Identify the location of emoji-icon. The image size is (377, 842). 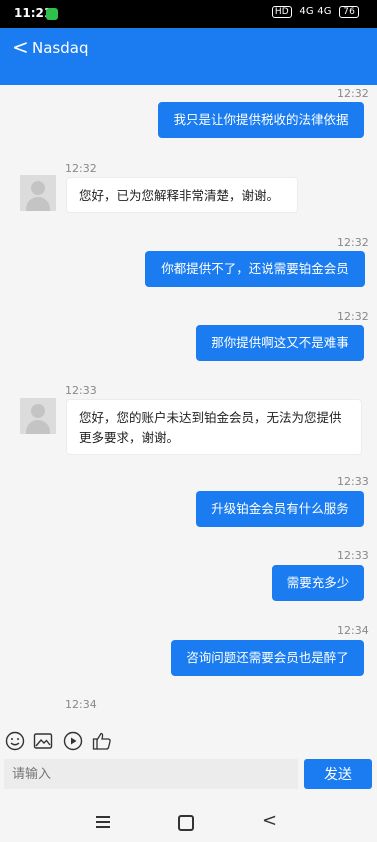
(15, 741).